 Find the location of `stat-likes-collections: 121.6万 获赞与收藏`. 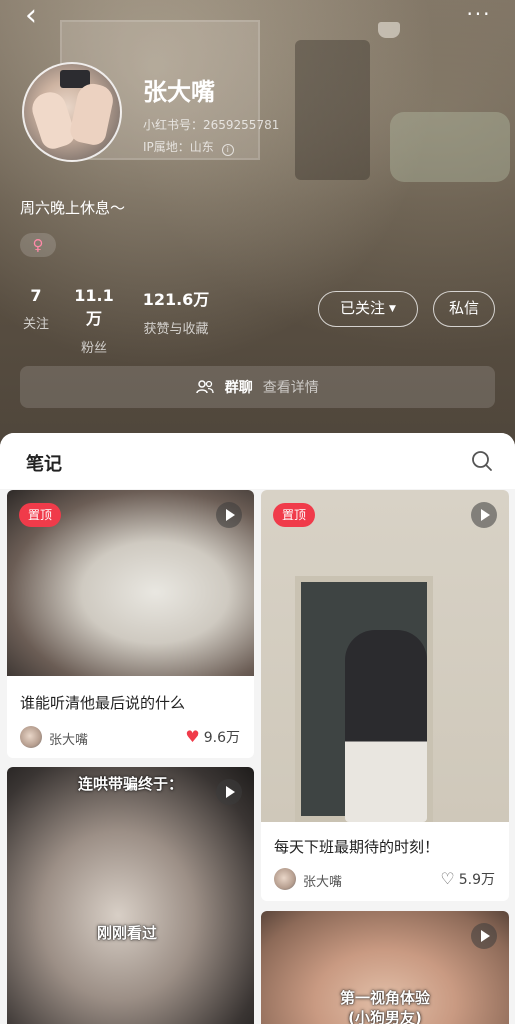

stat-likes-collections: 121.6万 获赞与收藏 is located at coordinates (176, 311).